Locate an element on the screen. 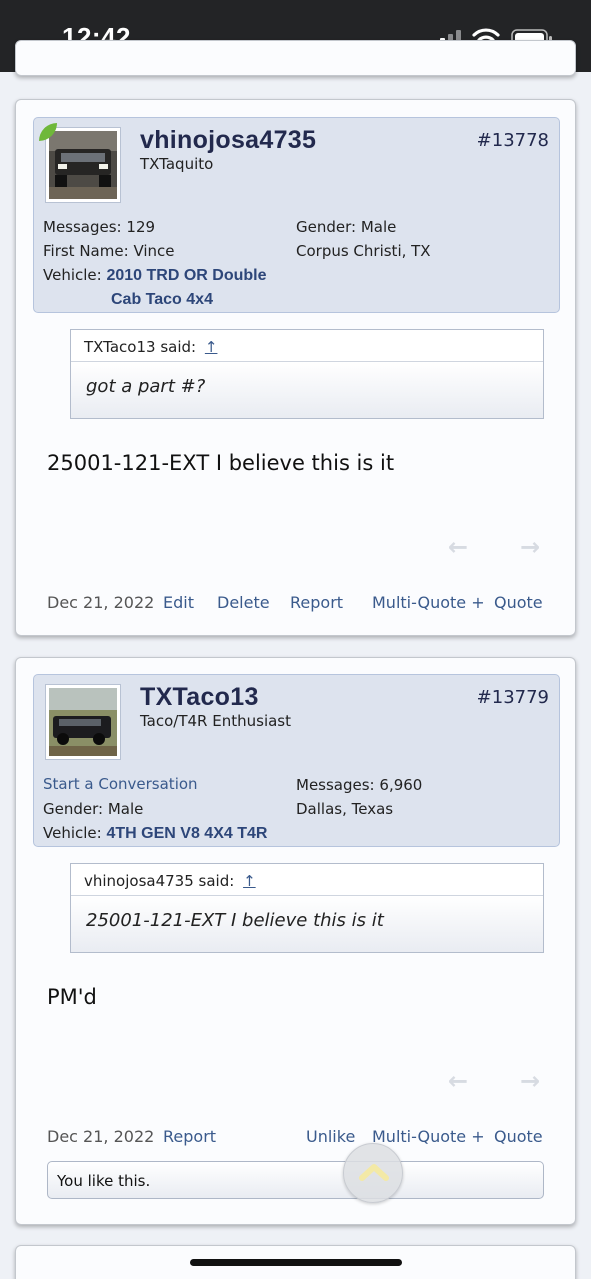 The height and width of the screenshot is (1279, 591). scroll-to-top-button is located at coordinates (373, 1173).